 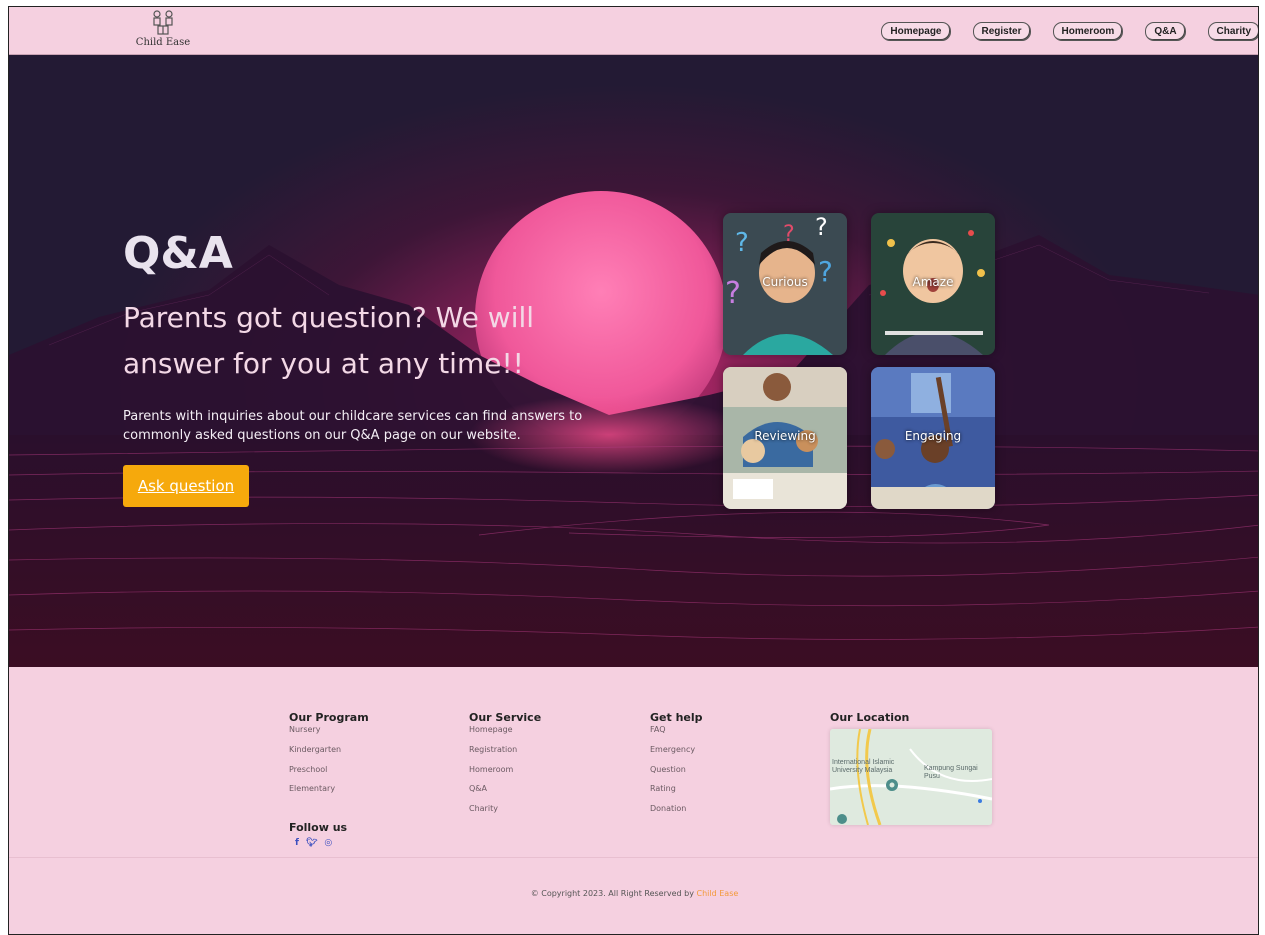 What do you see at coordinates (163, 42) in the screenshot?
I see `logo-text: Child Ease` at bounding box center [163, 42].